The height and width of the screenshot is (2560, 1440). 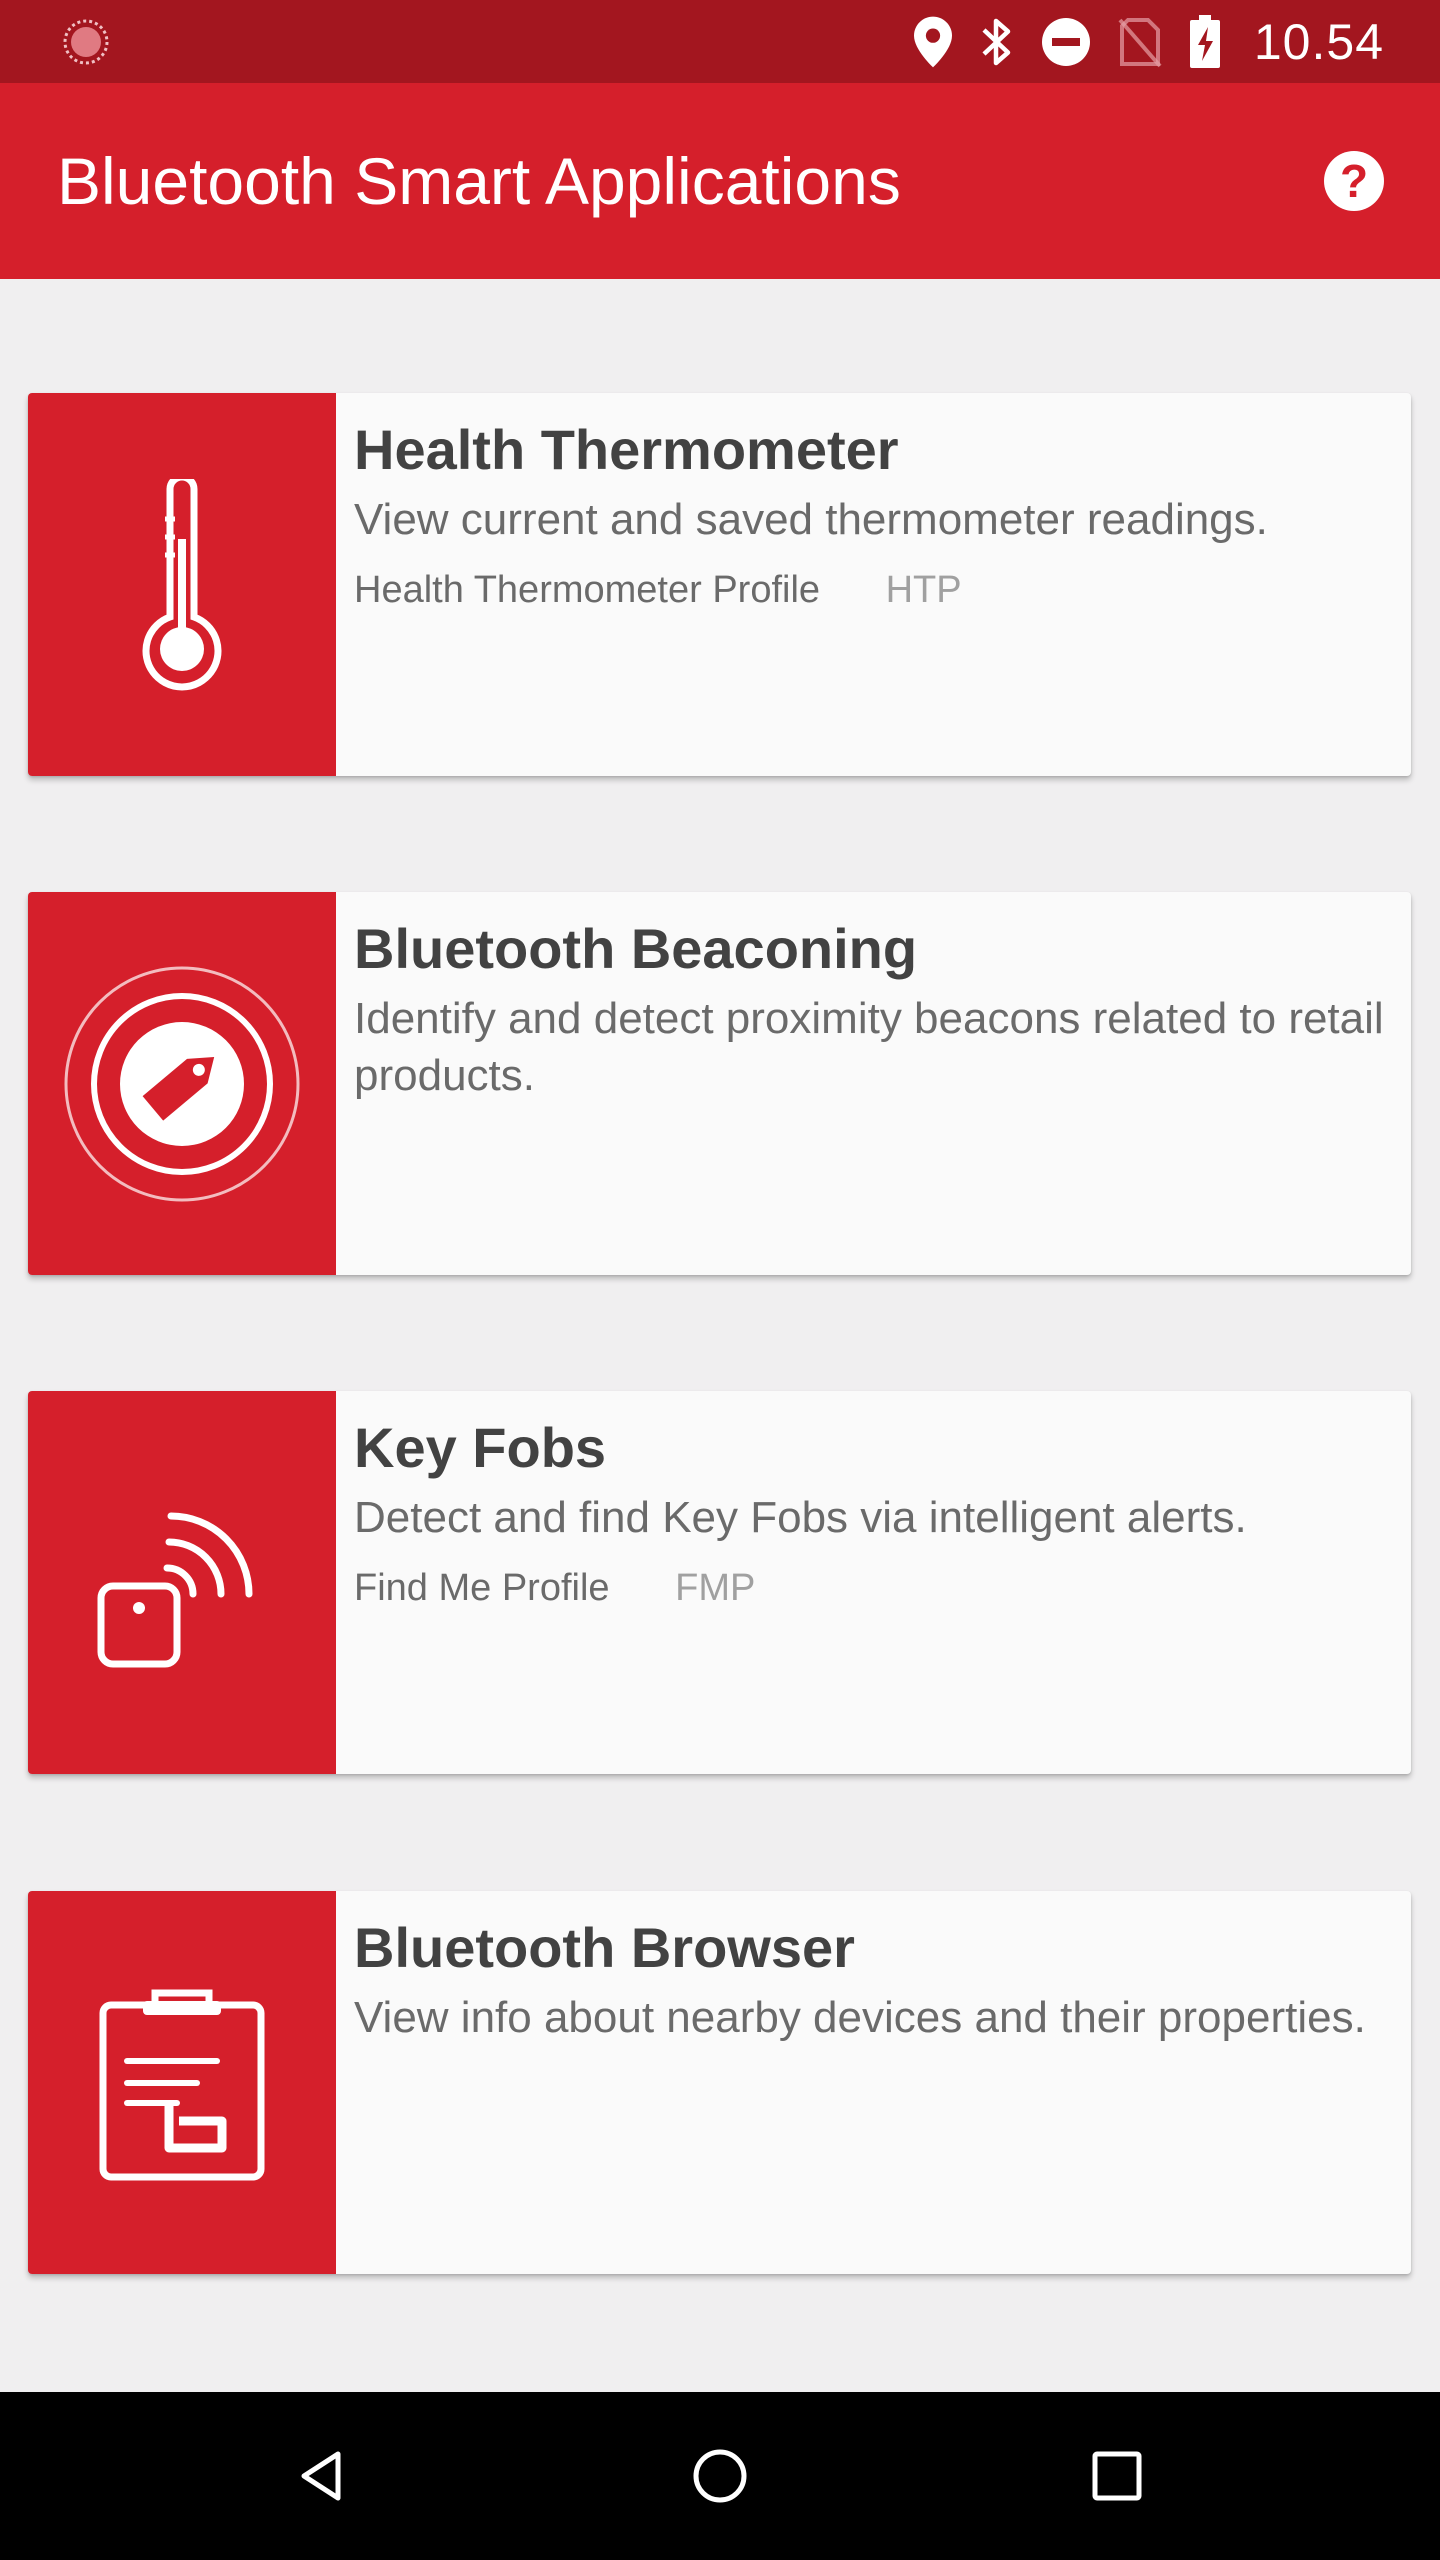 What do you see at coordinates (996, 41) in the screenshot?
I see `bluetooth-icon` at bounding box center [996, 41].